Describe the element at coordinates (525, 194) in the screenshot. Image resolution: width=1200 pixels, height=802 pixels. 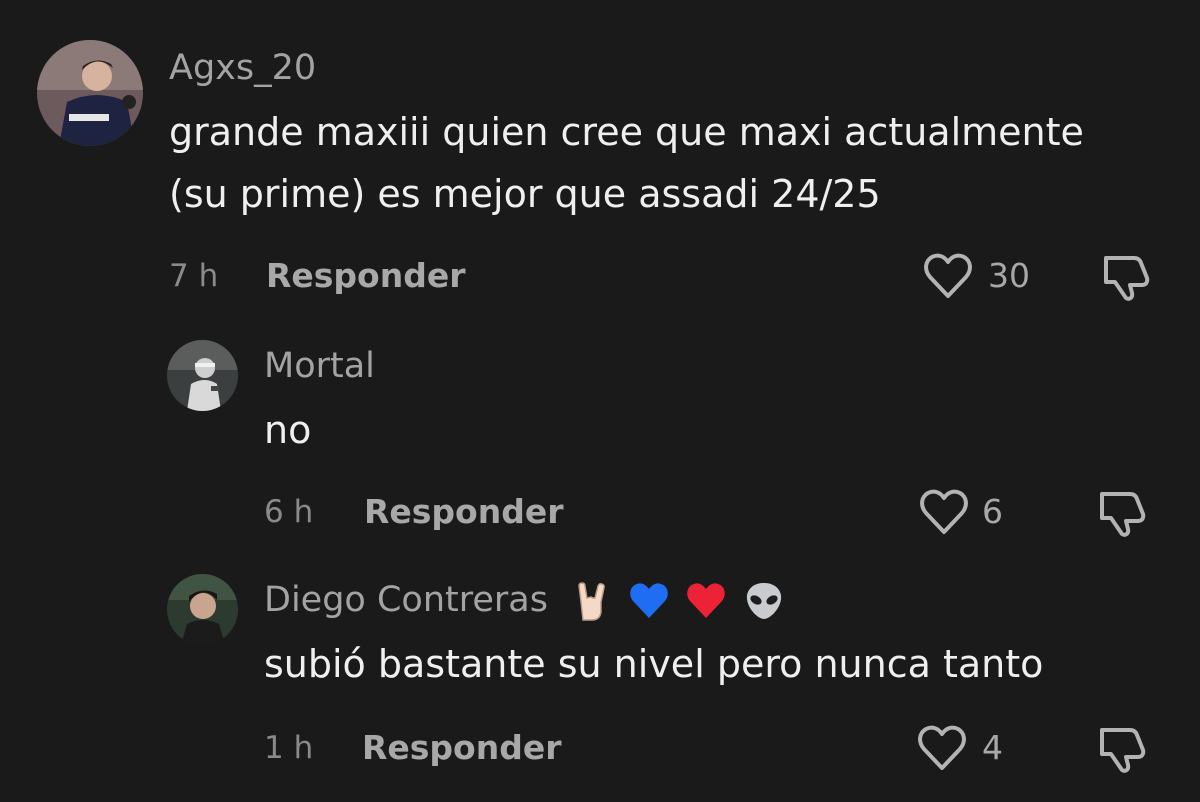
I see `comment-text-line: (su prime) es mejor que assadi 24/25` at that location.